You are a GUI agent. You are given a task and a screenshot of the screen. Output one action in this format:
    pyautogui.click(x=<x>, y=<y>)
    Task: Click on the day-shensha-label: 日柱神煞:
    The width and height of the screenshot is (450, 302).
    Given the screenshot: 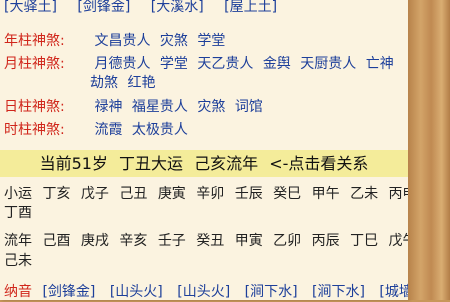 What is the action you would take?
    pyautogui.click(x=34, y=107)
    